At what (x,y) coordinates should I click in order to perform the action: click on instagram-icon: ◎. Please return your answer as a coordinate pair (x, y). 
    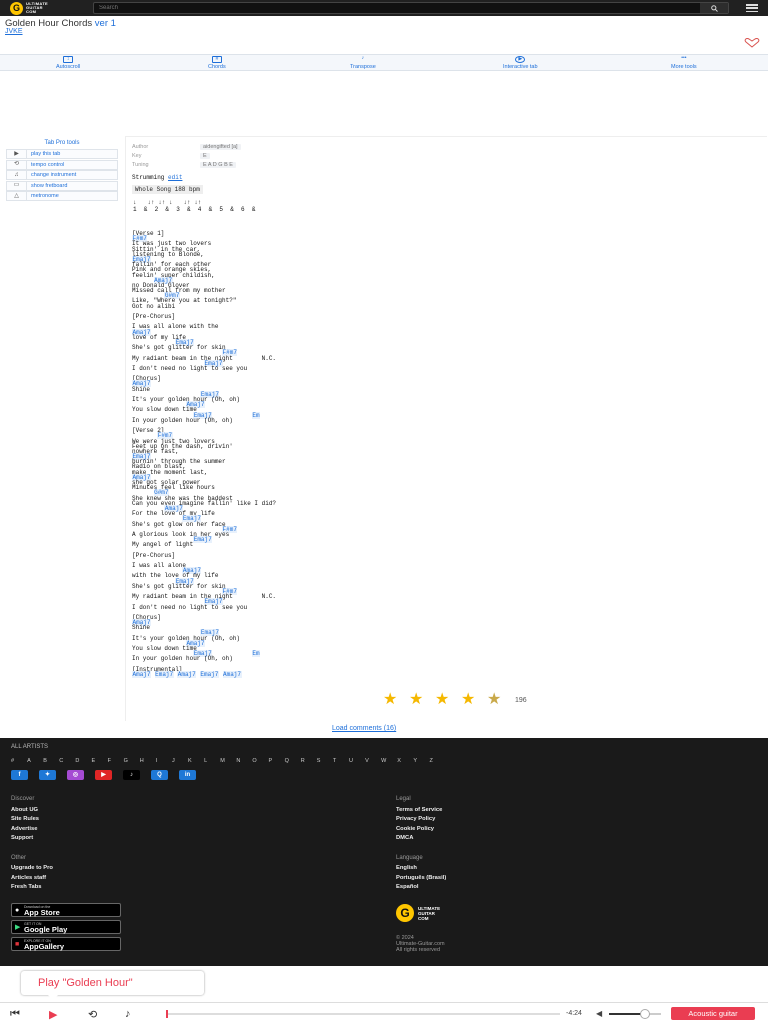
    Looking at the image, I should click on (75, 775).